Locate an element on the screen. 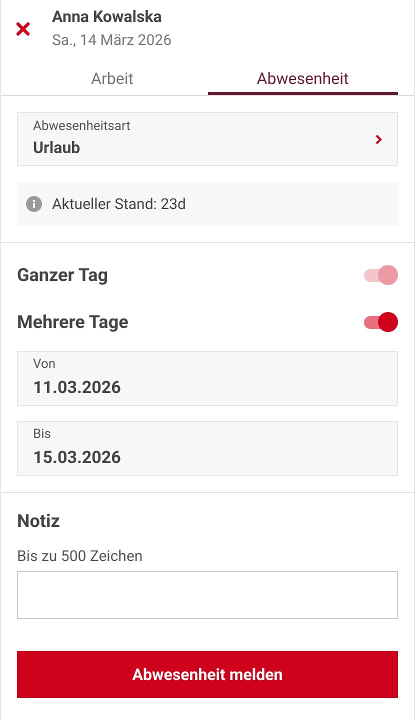 Image resolution: width=415 pixels, height=720 pixels. info-icon is located at coordinates (34, 204).